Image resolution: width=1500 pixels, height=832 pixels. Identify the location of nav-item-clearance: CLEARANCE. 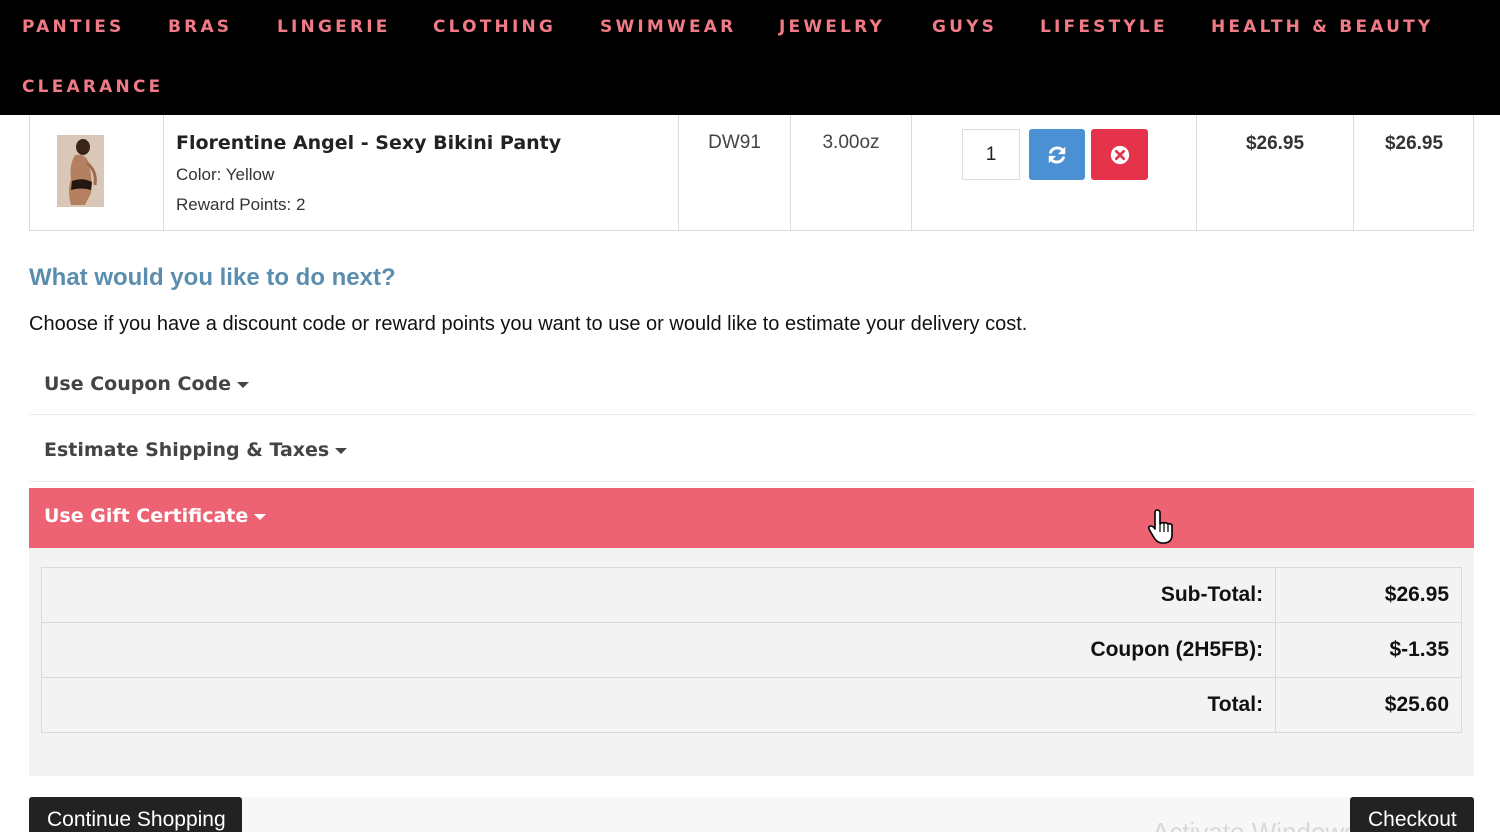
(92, 87).